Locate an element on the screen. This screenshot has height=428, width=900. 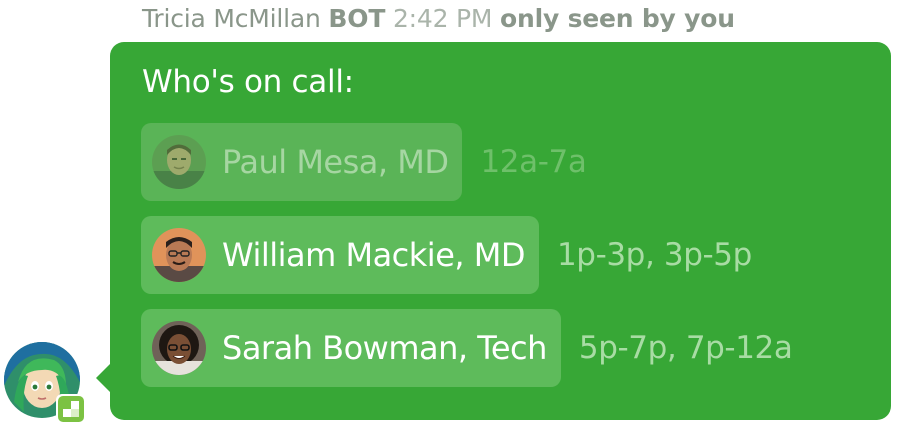
message-timestamp: 2:42 PM is located at coordinates (443, 18).